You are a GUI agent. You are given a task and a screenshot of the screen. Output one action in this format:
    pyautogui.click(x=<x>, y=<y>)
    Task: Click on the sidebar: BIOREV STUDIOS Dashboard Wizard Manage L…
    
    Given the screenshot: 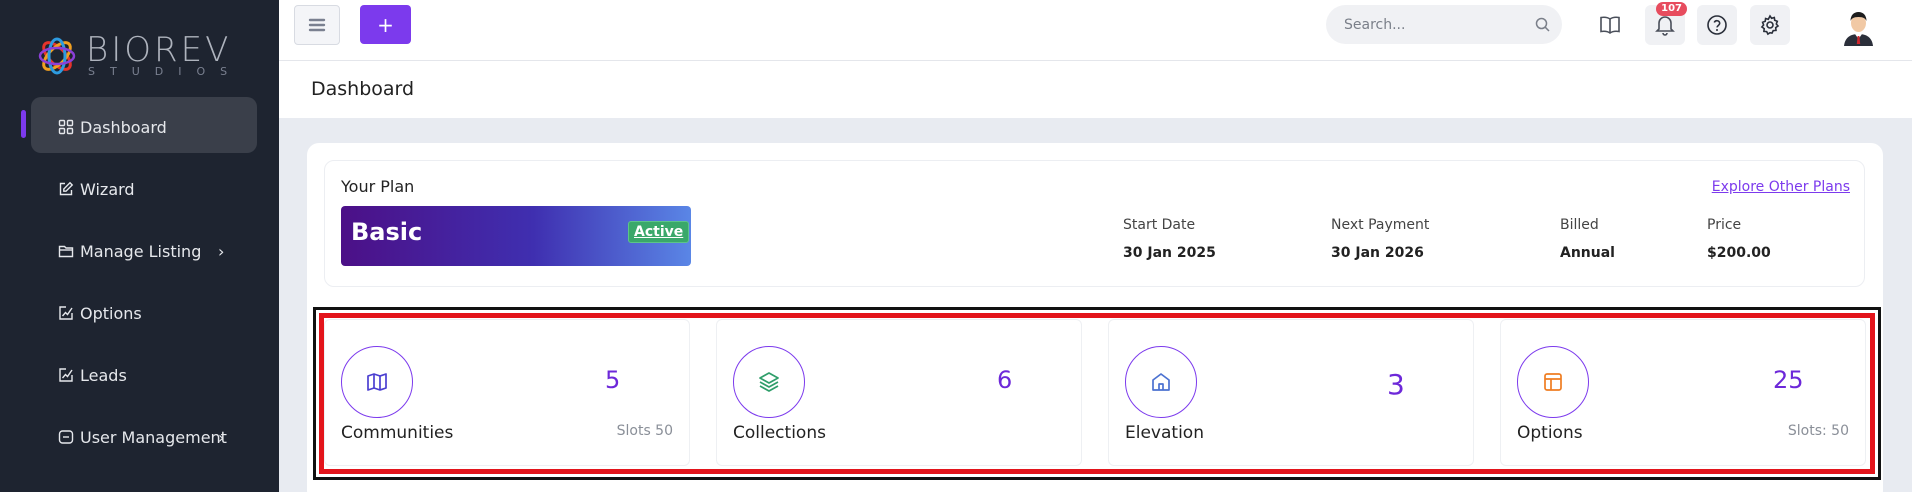 What is the action you would take?
    pyautogui.click(x=139, y=246)
    